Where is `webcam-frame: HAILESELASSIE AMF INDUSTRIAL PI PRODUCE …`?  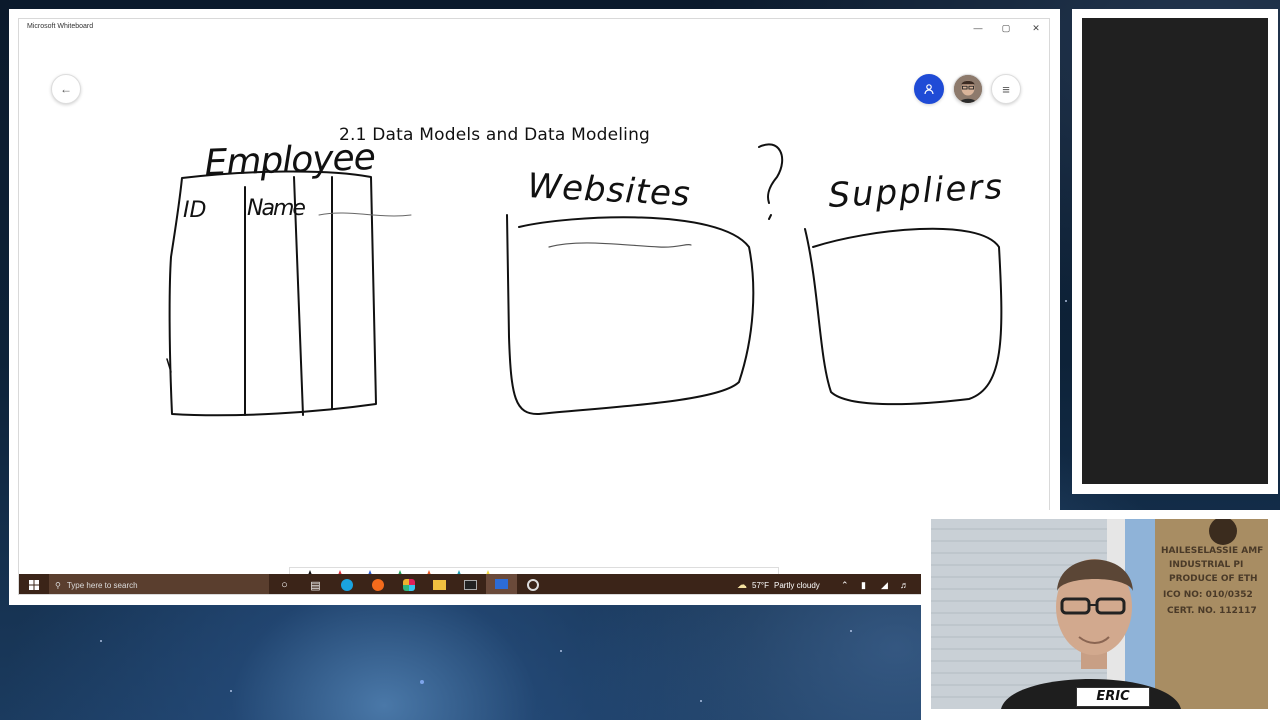 webcam-frame: HAILESELASSIE AMF INDUSTRIAL PI PRODUCE … is located at coordinates (1100, 615).